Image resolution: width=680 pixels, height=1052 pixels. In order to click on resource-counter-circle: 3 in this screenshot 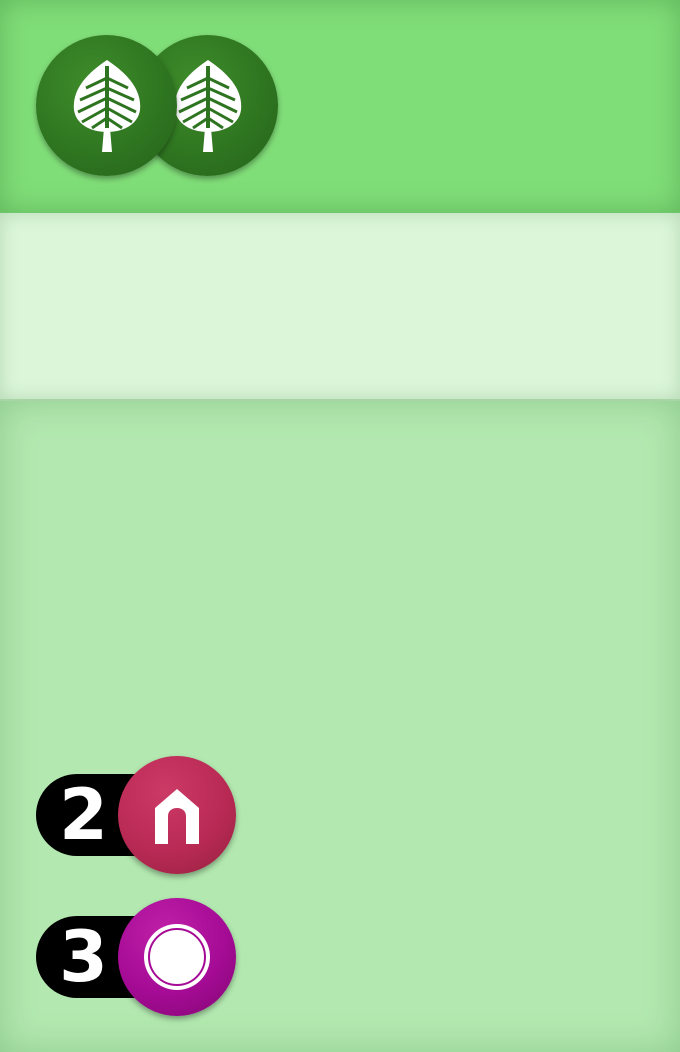, I will do `click(136, 958)`.